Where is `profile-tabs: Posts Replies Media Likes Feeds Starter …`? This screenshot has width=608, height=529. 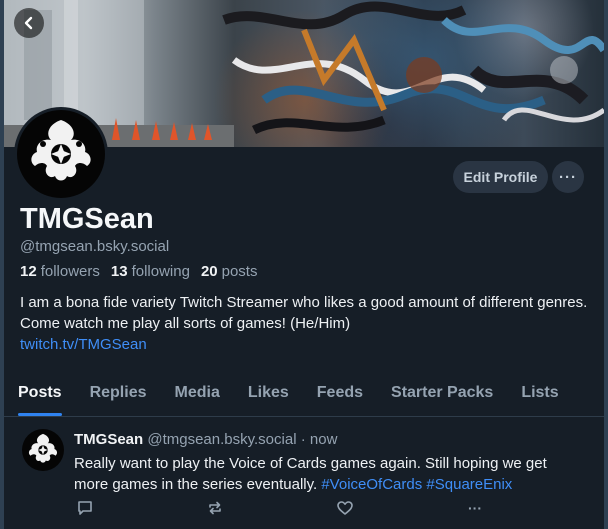
profile-tabs: Posts Replies Media Likes Feeds Starter … is located at coordinates (304, 393).